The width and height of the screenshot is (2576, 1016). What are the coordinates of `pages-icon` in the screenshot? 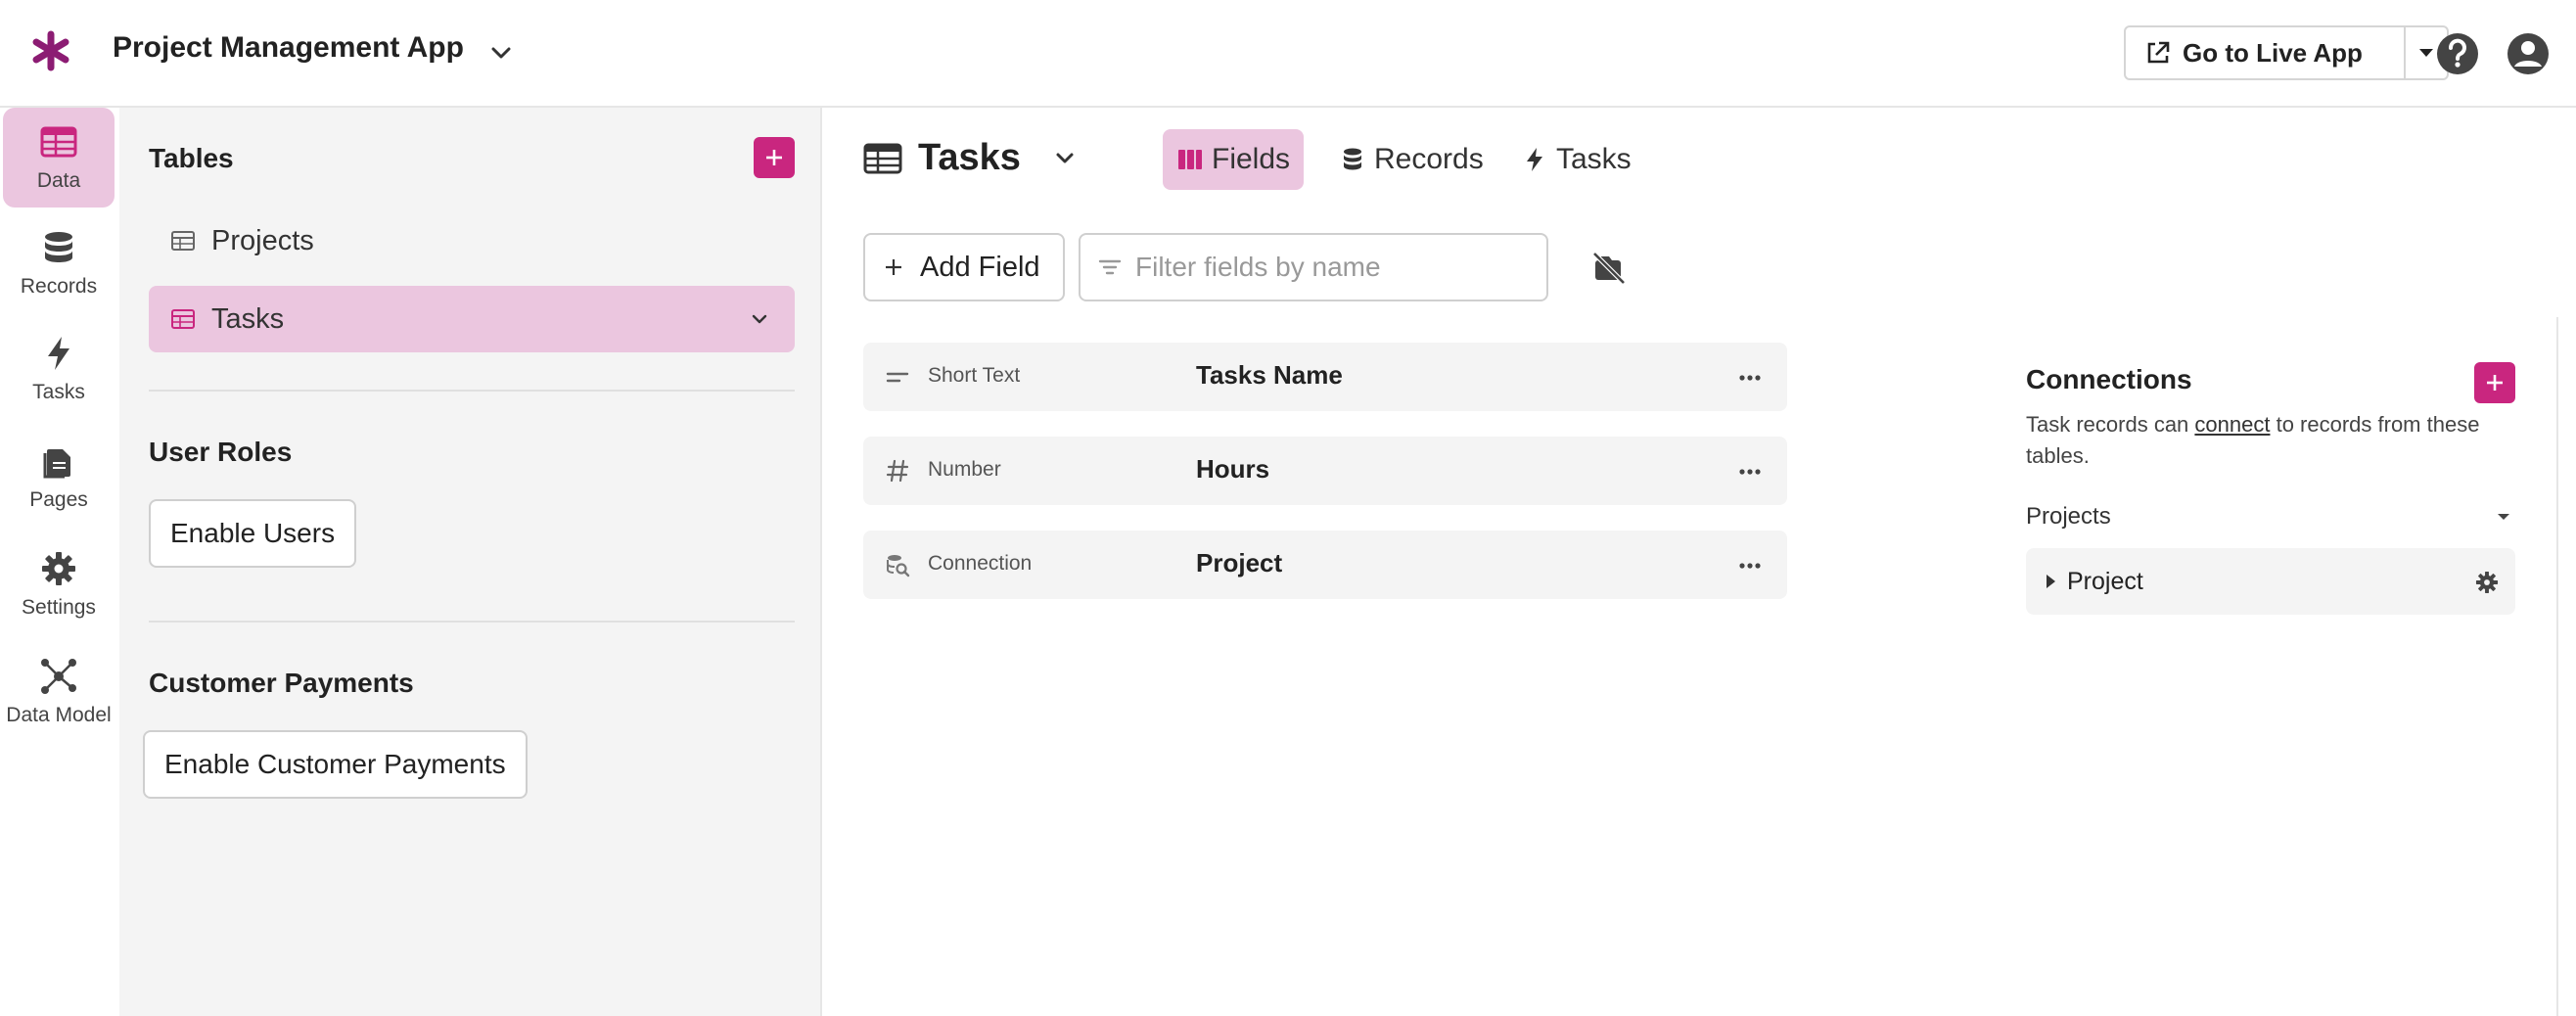 It's located at (57, 464).